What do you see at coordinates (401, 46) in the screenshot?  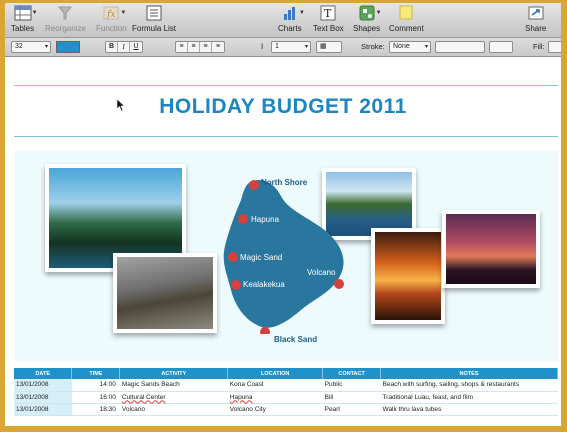 I see `stroke-value: None` at bounding box center [401, 46].